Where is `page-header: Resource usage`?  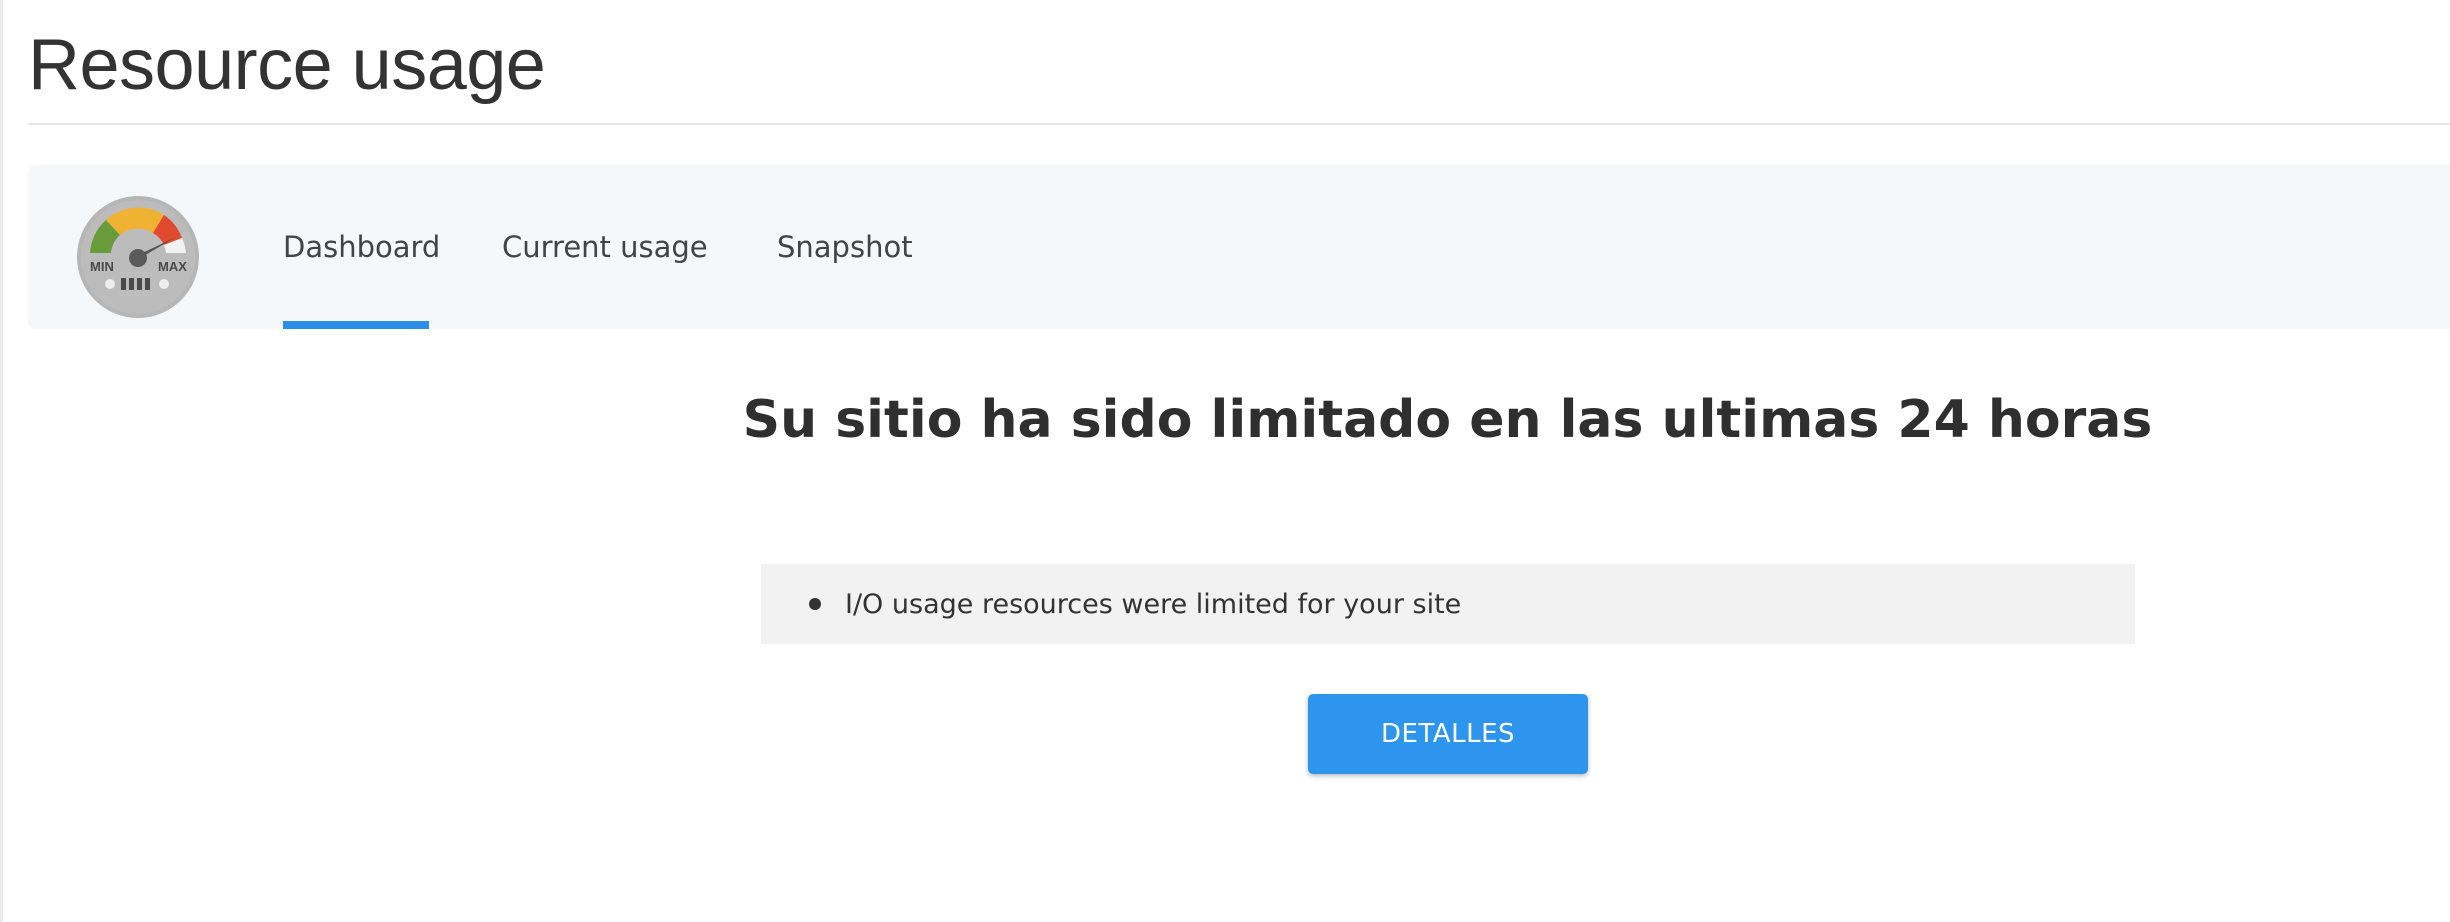 page-header: Resource usage is located at coordinates (1239, 62).